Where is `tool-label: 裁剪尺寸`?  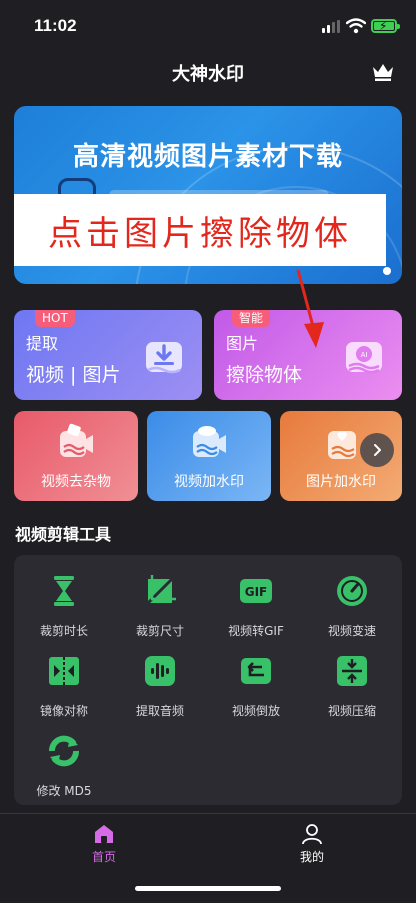
tool-label: 裁剪尺寸 is located at coordinates (159, 631).